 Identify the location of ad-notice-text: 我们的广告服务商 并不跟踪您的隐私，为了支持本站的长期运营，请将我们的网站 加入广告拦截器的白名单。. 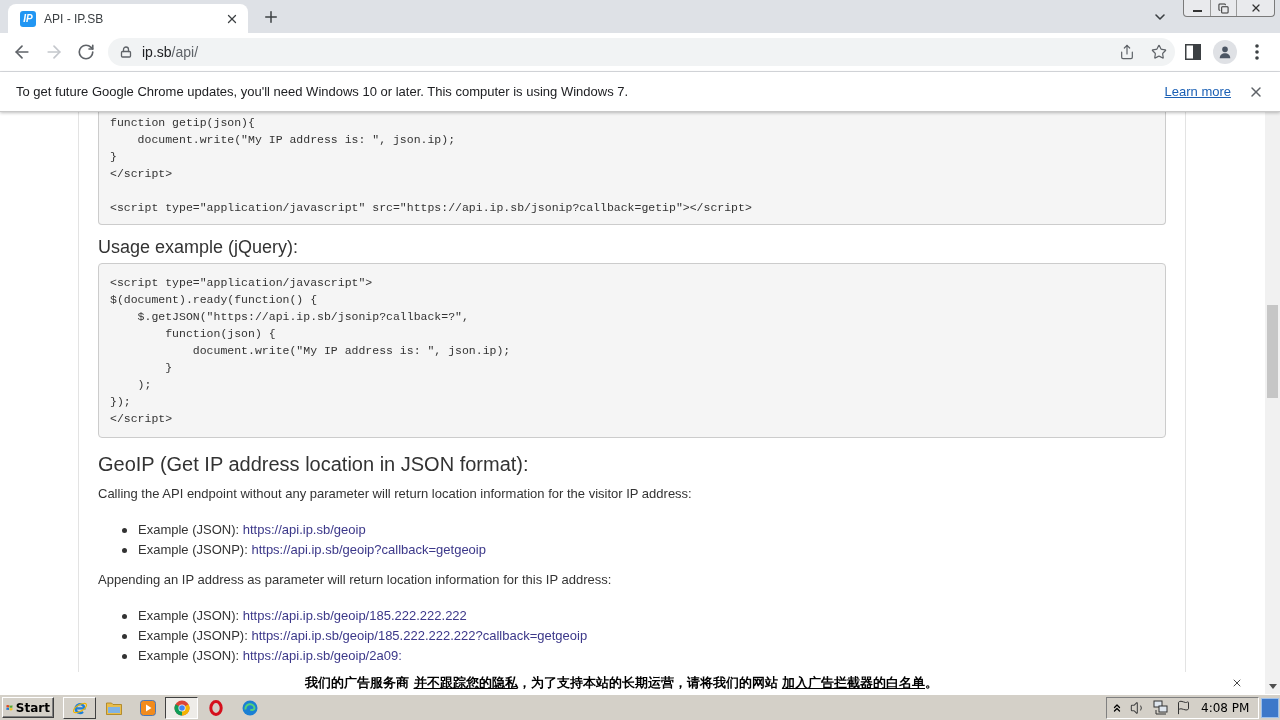
(621, 683).